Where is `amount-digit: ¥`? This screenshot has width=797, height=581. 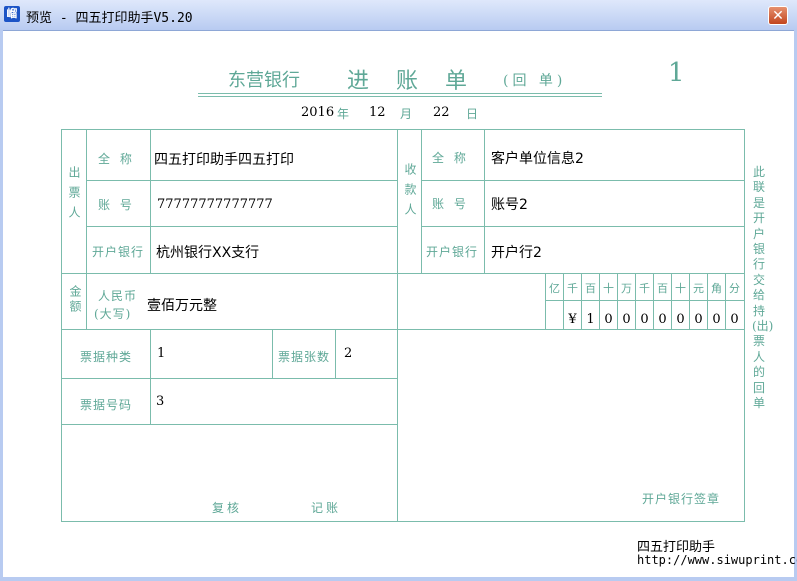 amount-digit: ¥ is located at coordinates (572, 319).